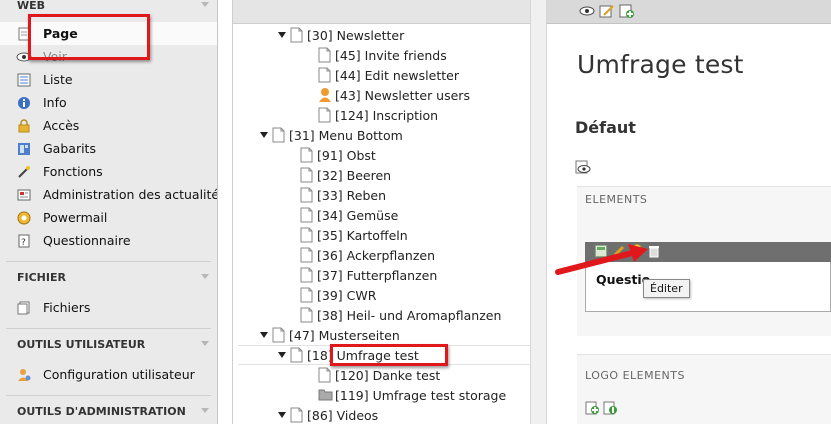  I want to click on user-icon, so click(324, 95).